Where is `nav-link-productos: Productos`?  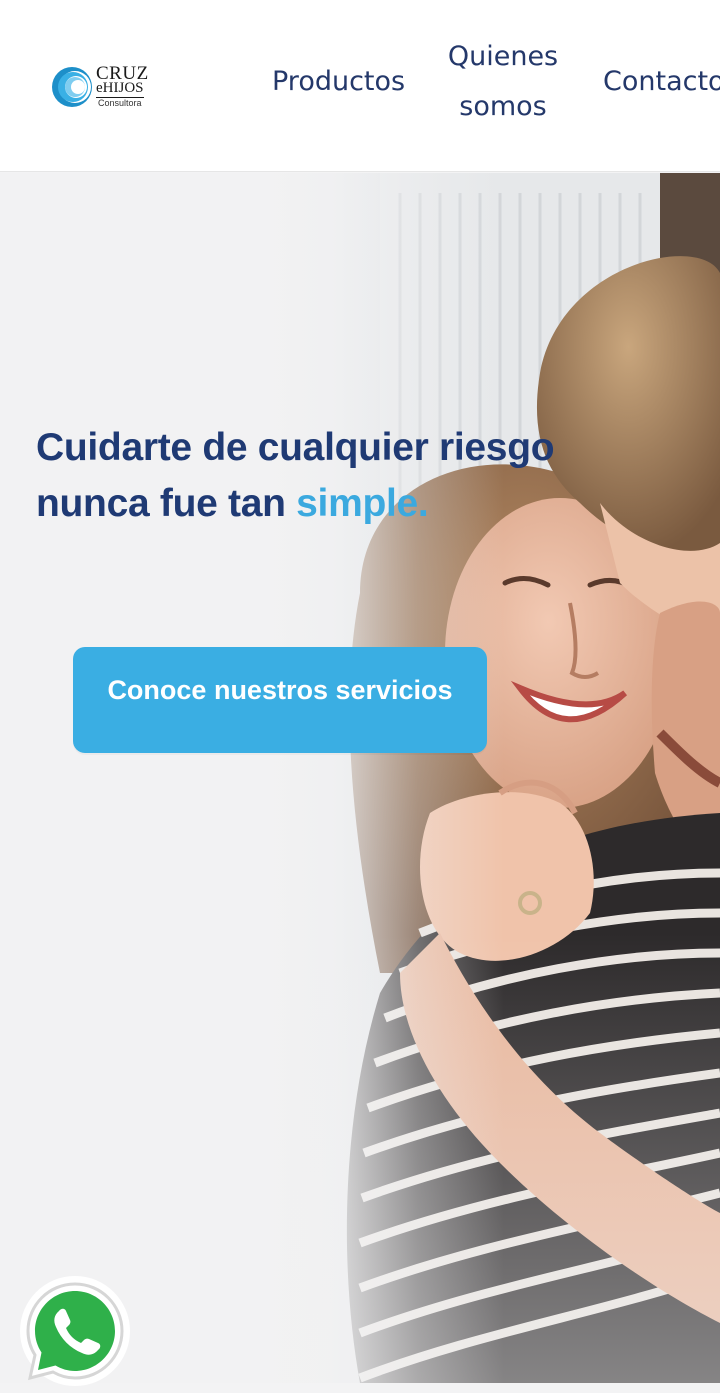 nav-link-productos: Productos is located at coordinates (338, 82).